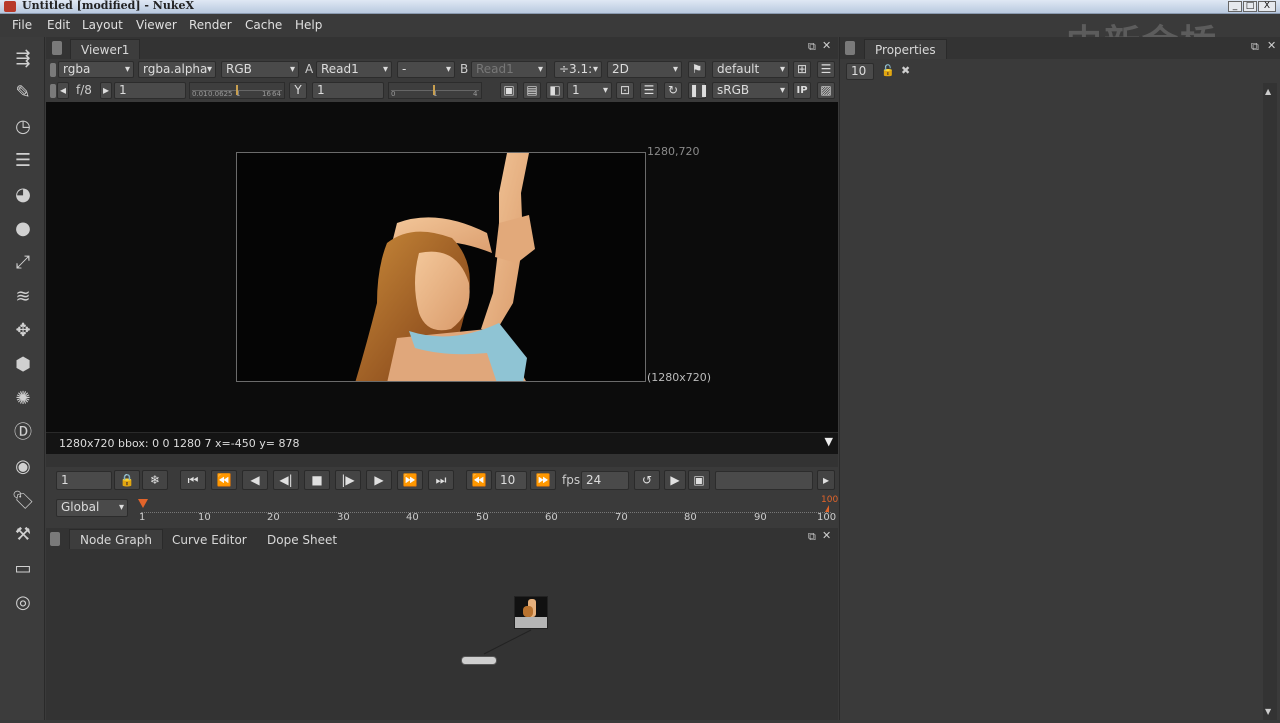 The image size is (1280, 723). What do you see at coordinates (905, 49) in the screenshot?
I see `tab-properties: Properties` at bounding box center [905, 49].